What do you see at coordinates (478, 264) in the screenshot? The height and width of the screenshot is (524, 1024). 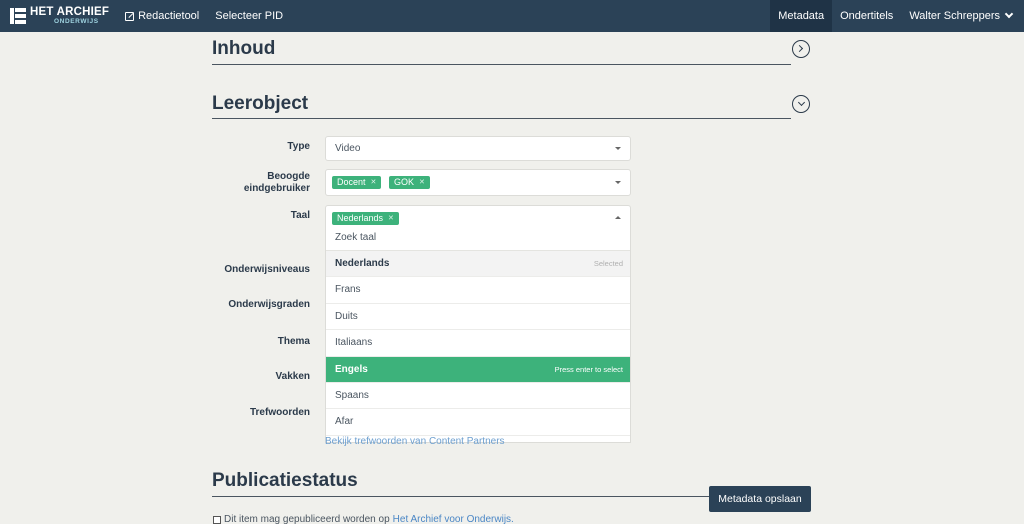 I see `option-nederlands: Nederlands Selected` at bounding box center [478, 264].